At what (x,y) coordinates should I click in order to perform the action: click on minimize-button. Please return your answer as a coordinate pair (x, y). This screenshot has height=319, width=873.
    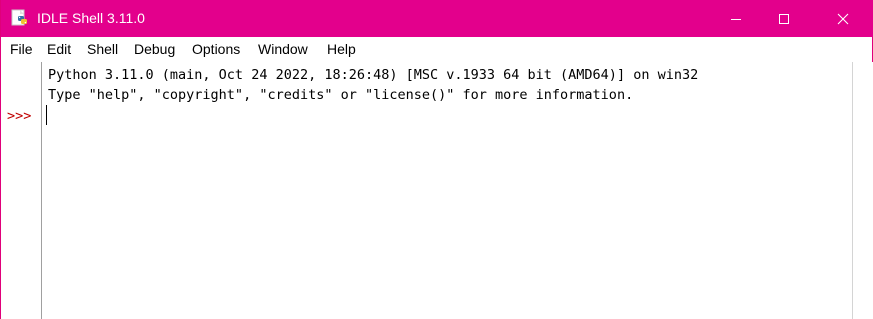
    Looking at the image, I should click on (736, 18).